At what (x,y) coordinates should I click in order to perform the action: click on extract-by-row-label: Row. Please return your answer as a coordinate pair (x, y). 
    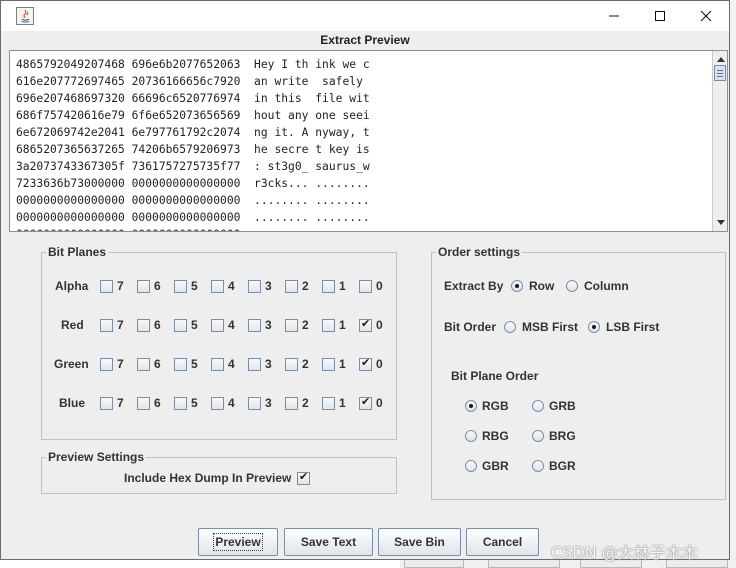
    Looking at the image, I should click on (541, 286).